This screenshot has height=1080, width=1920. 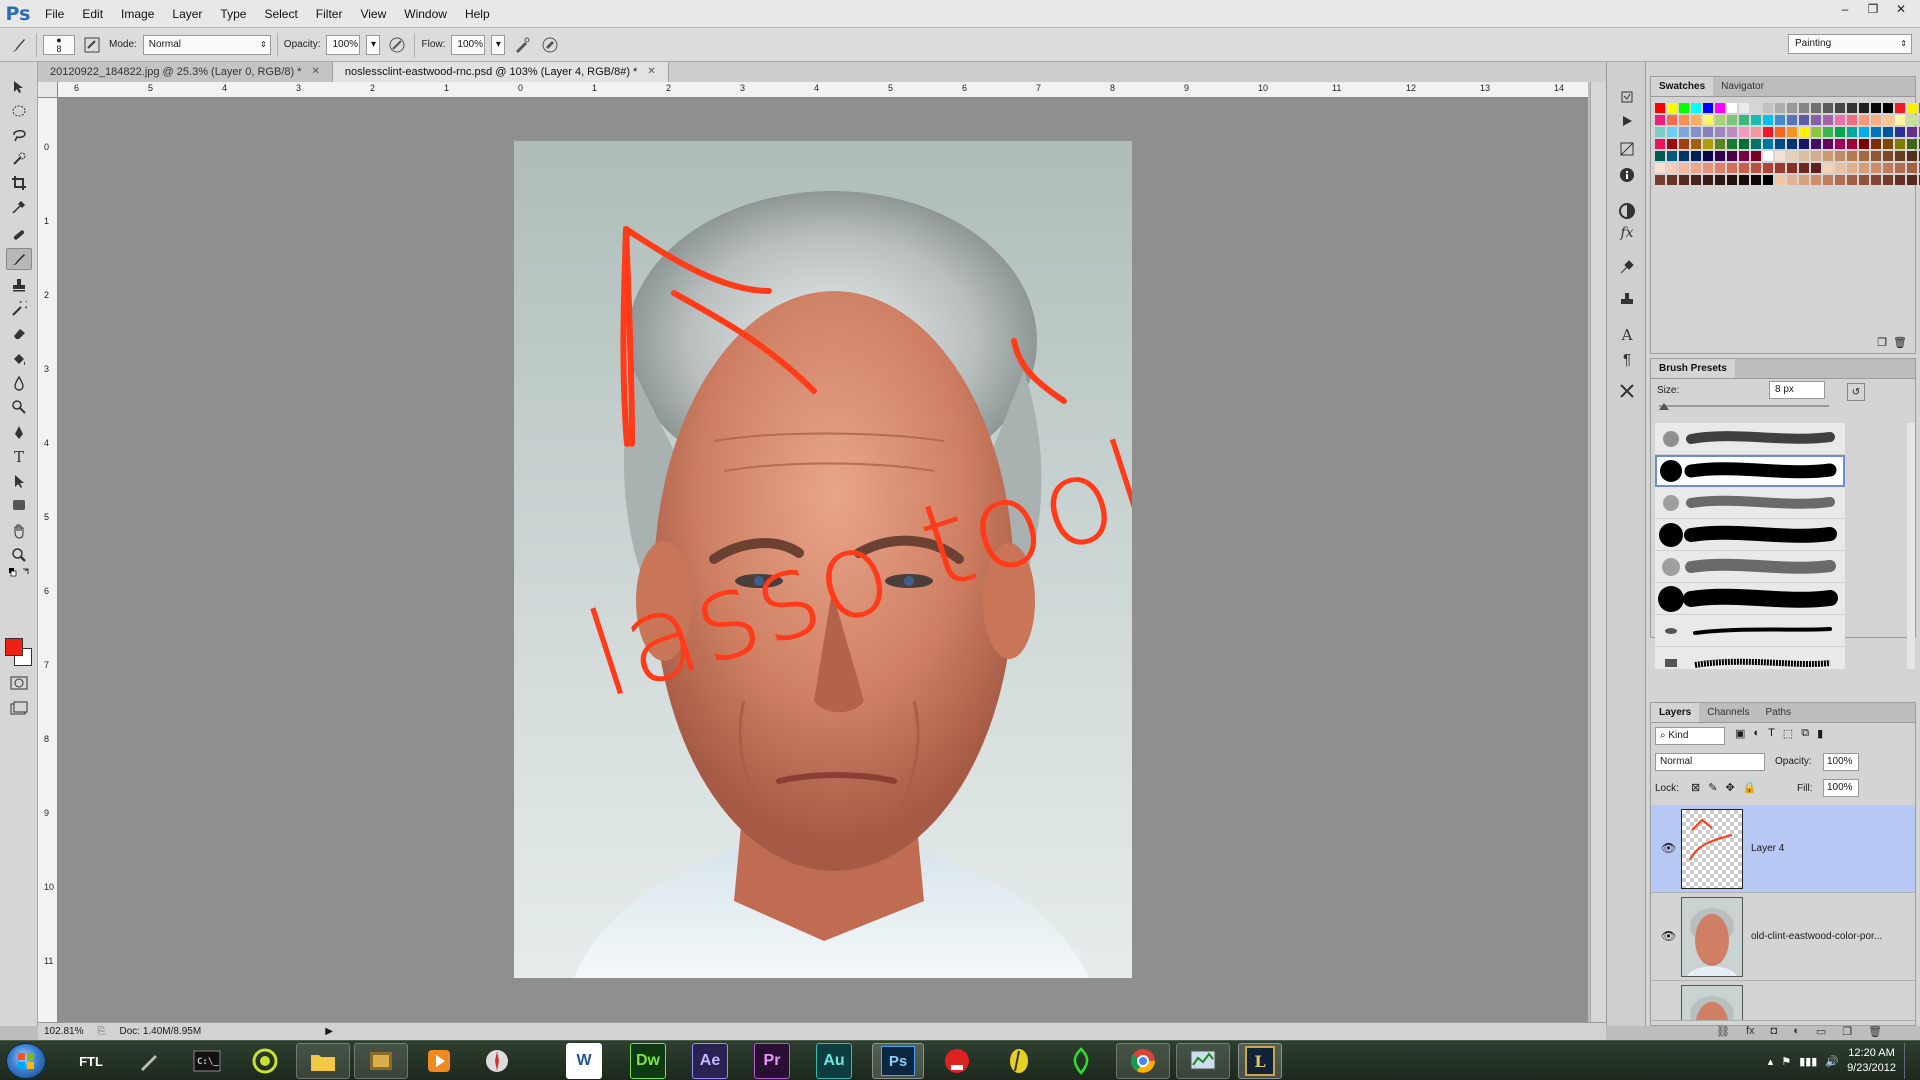 I want to click on taskbar-chrome-icon, so click(x=1143, y=1061).